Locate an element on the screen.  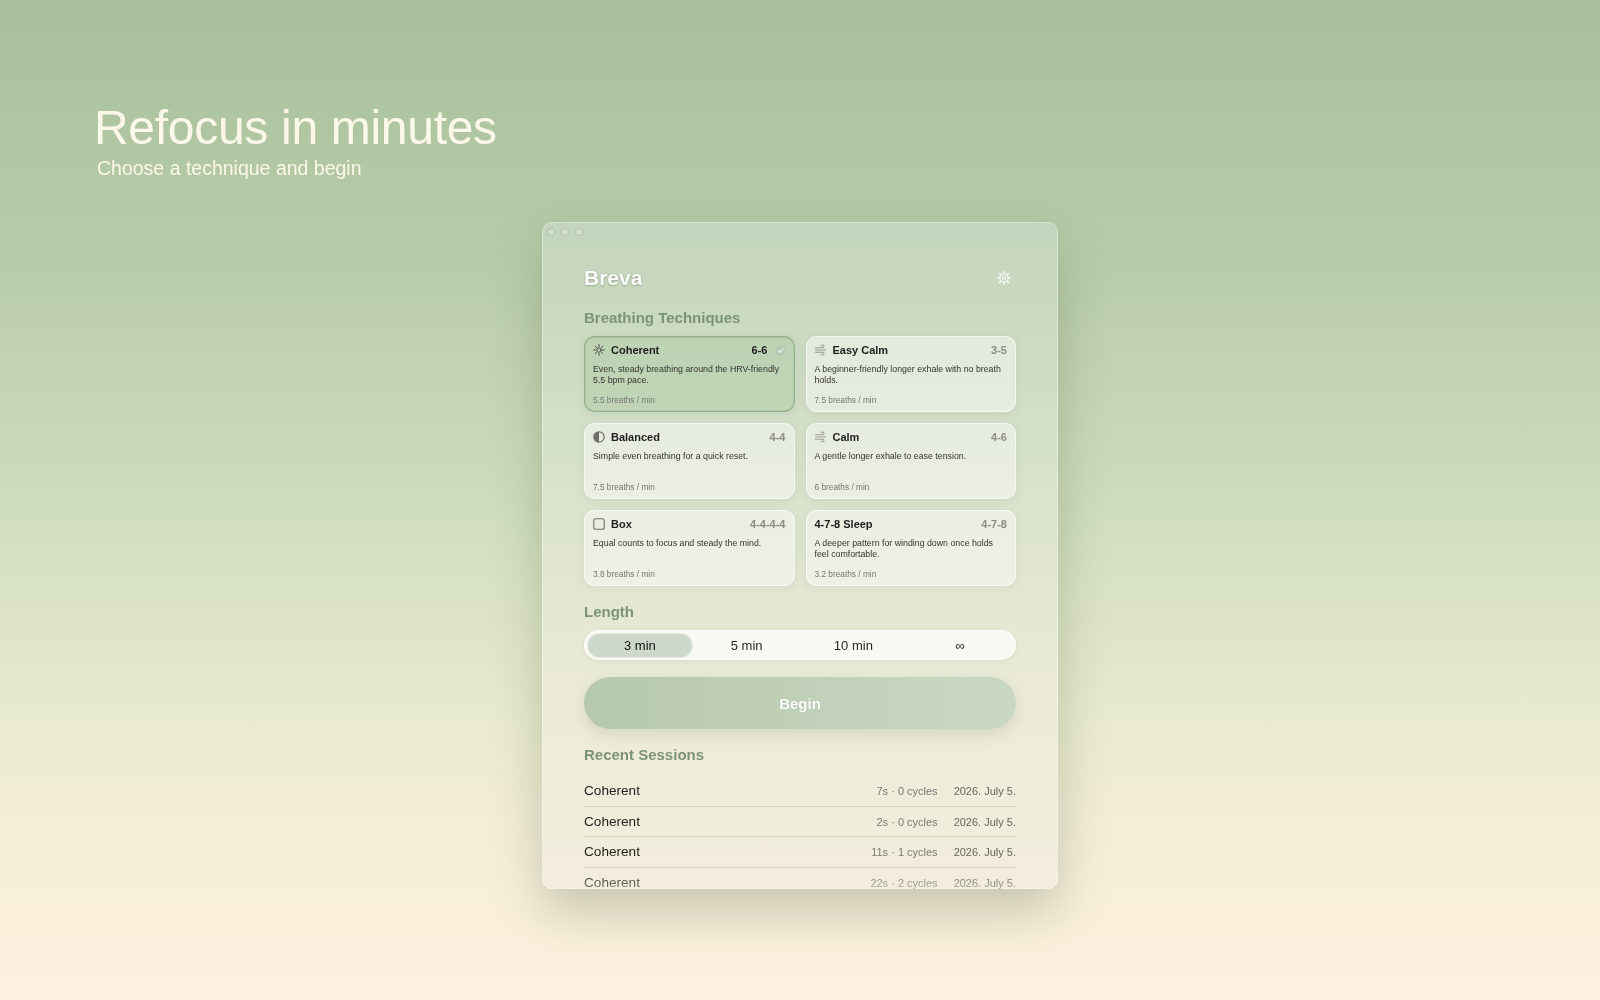
minimize-button is located at coordinates (565, 232).